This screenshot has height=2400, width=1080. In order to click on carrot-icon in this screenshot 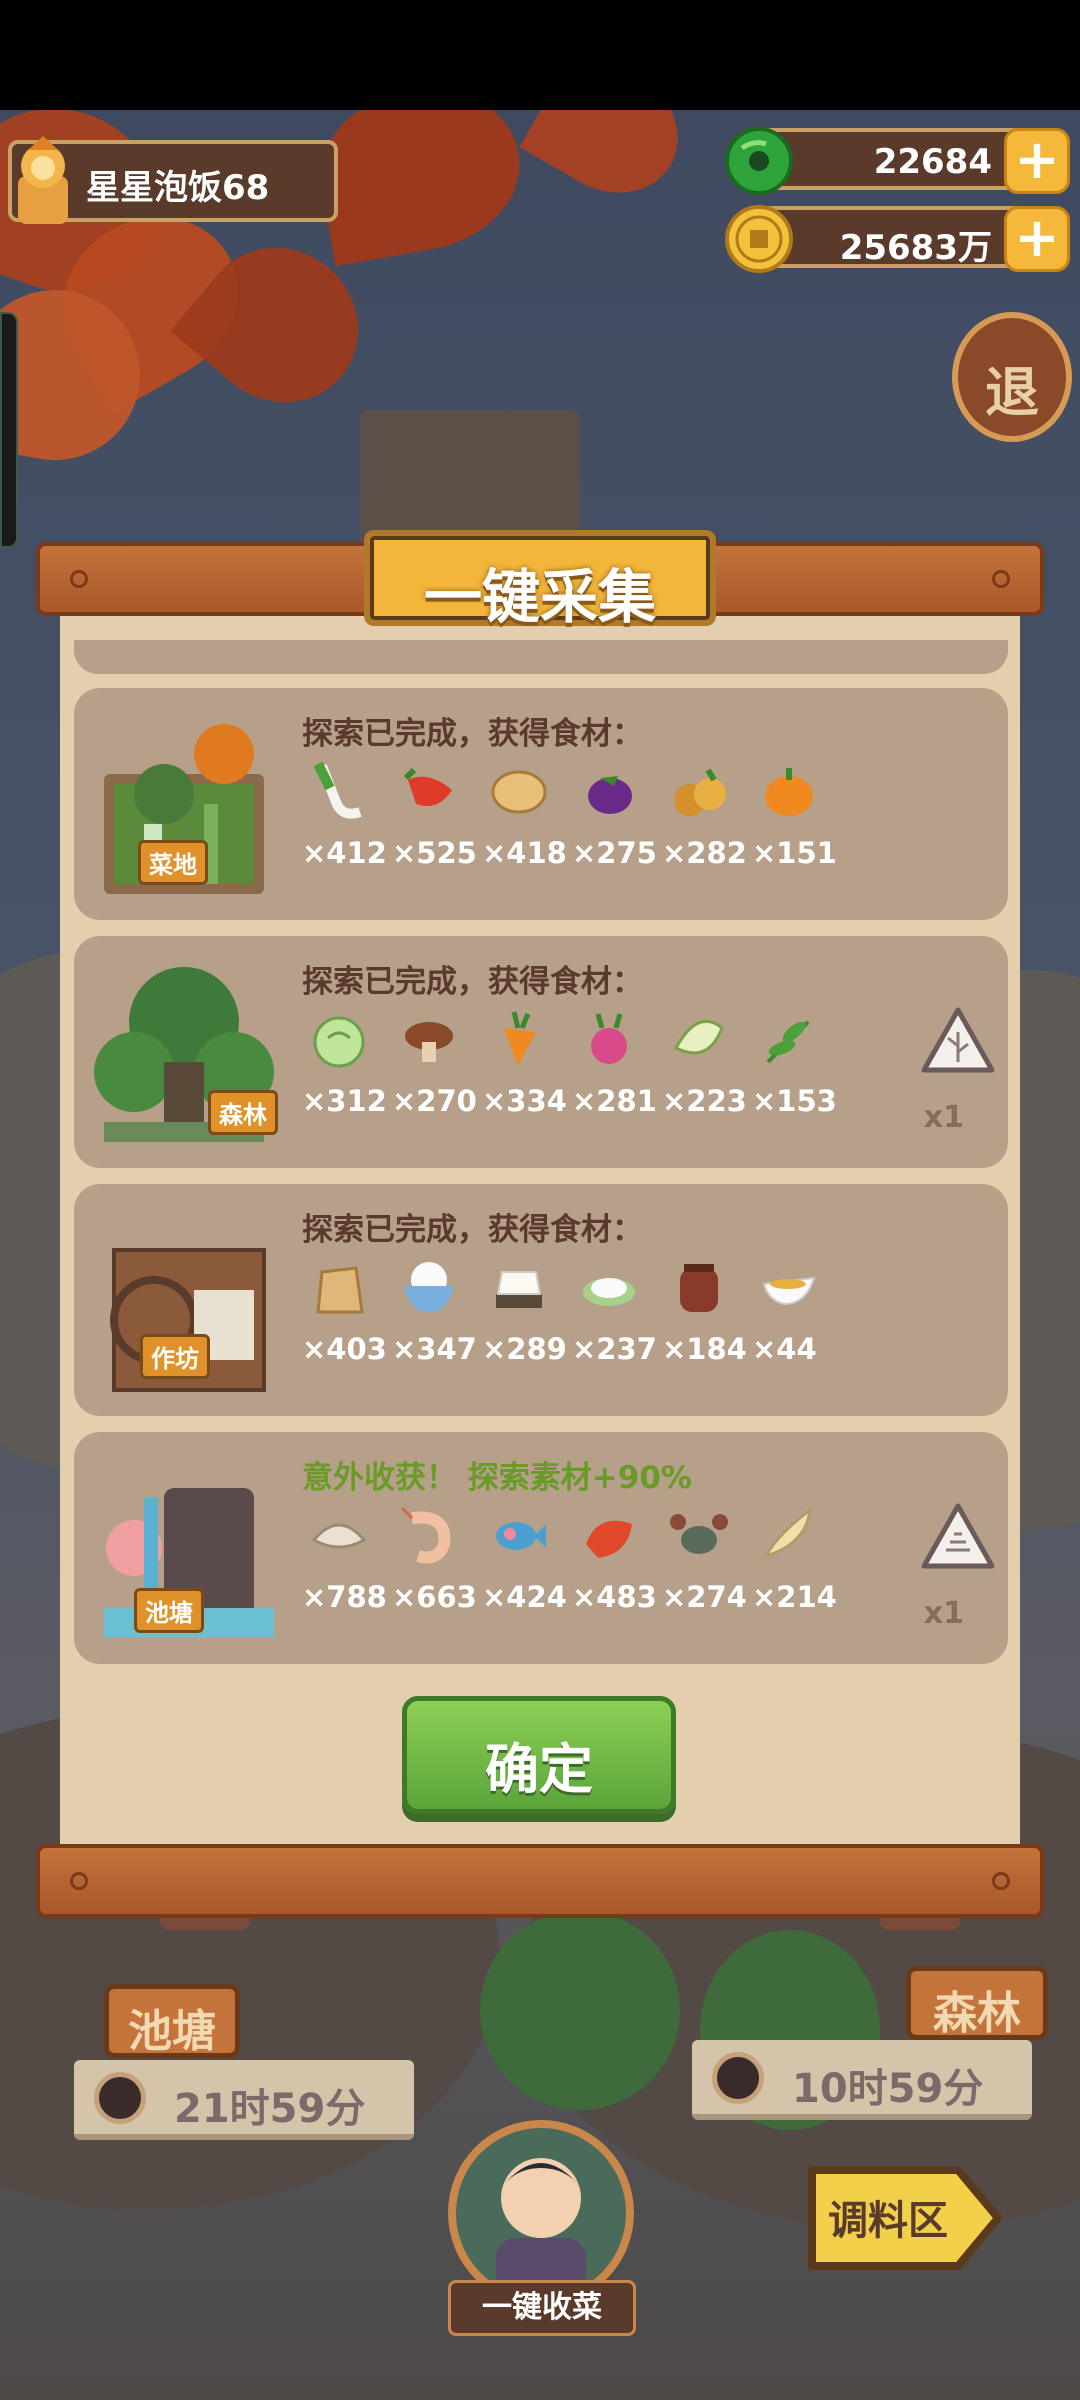, I will do `click(520, 1038)`.